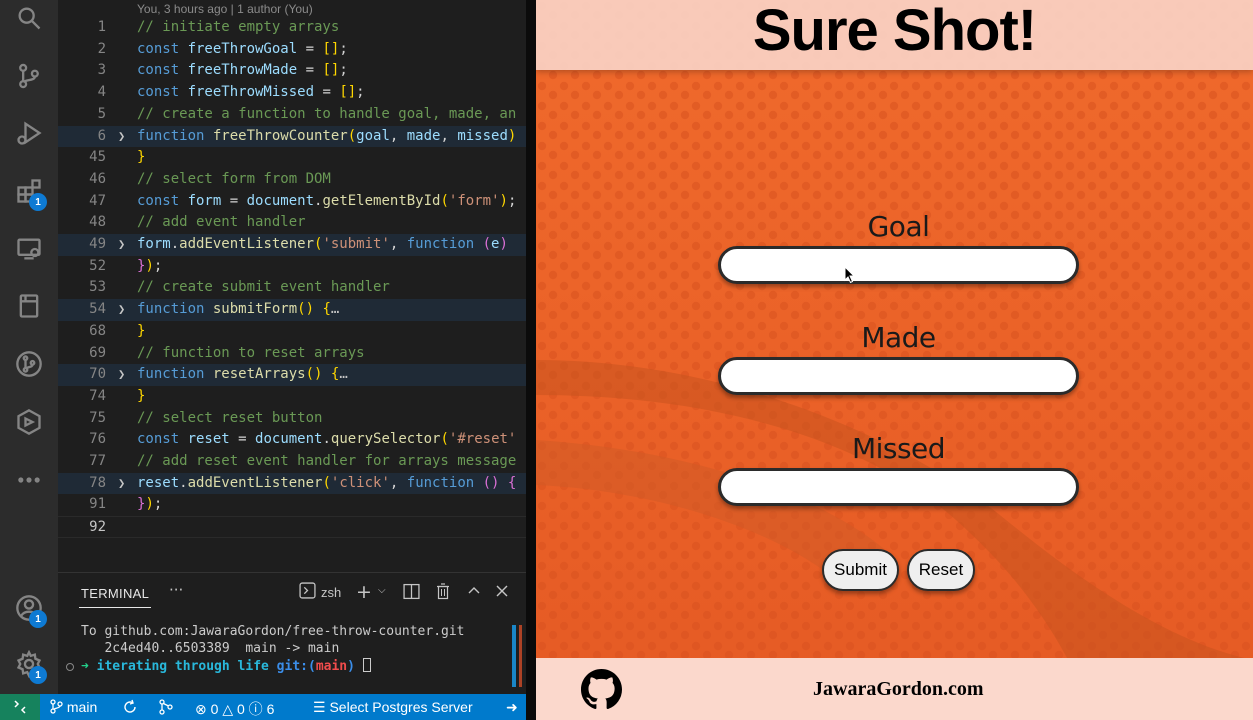 This screenshot has height=720, width=1253. Describe the element at coordinates (292, 267) in the screenshot. I see `code-line: 52});` at that location.